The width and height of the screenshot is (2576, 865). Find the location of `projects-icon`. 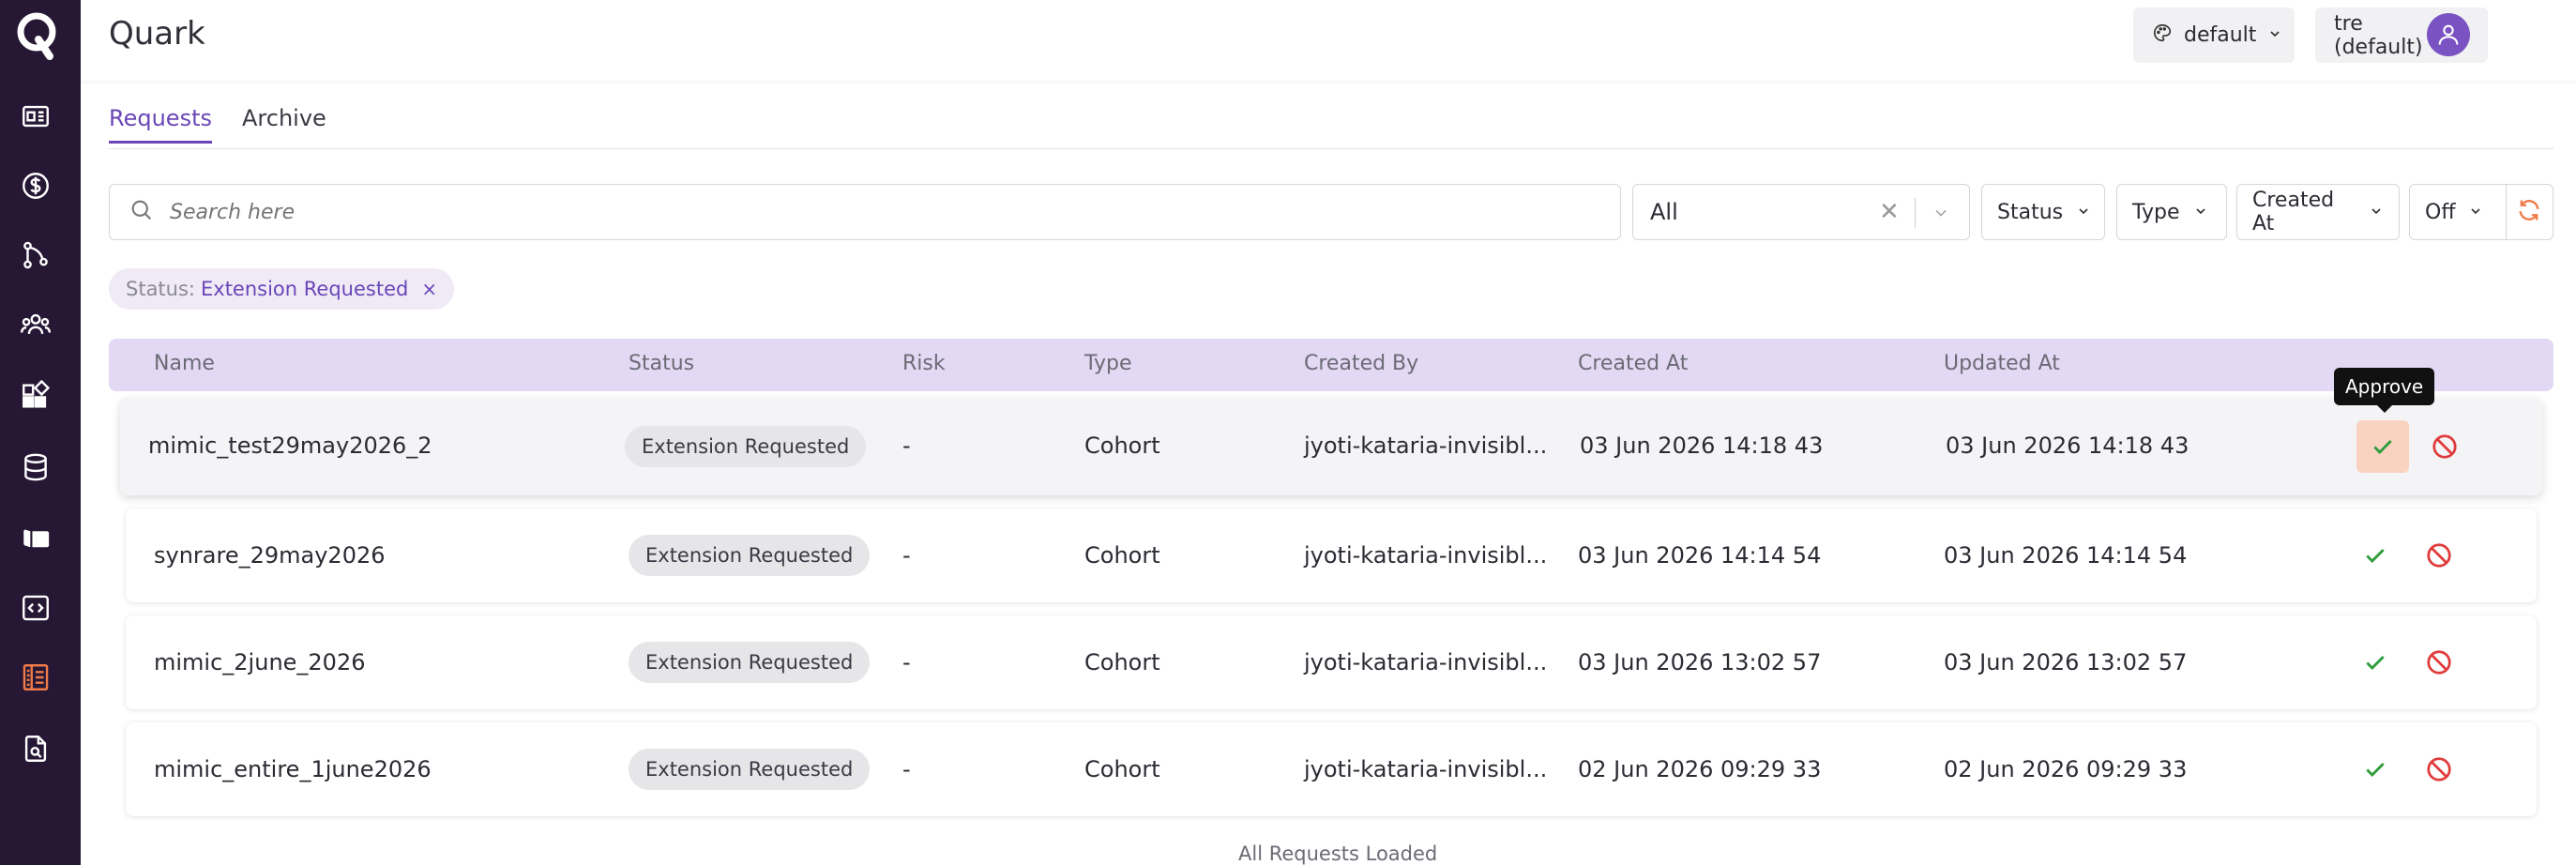

projects-icon is located at coordinates (35, 538).